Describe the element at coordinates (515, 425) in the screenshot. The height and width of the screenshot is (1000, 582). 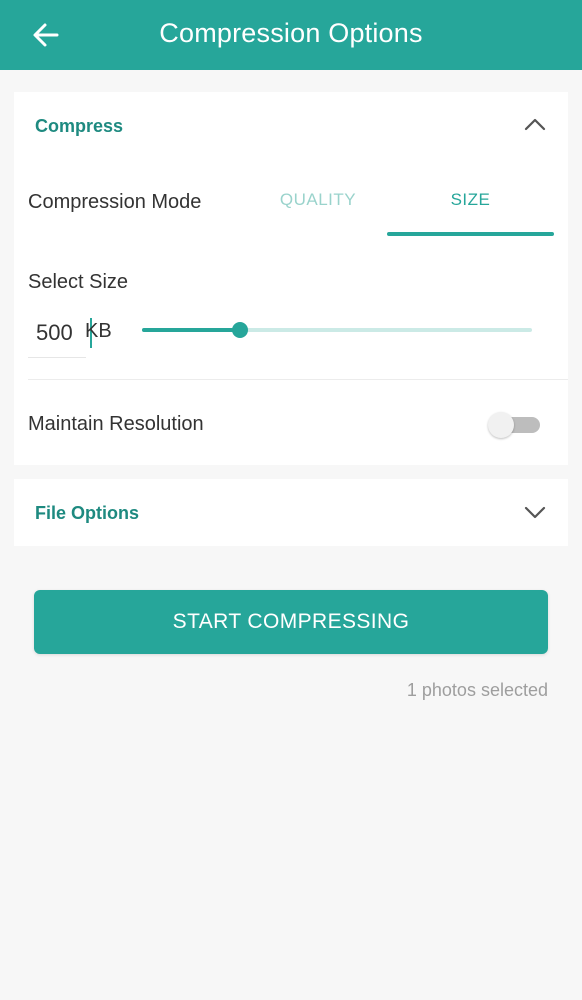
I see `maintain-resolution-toggle` at that location.